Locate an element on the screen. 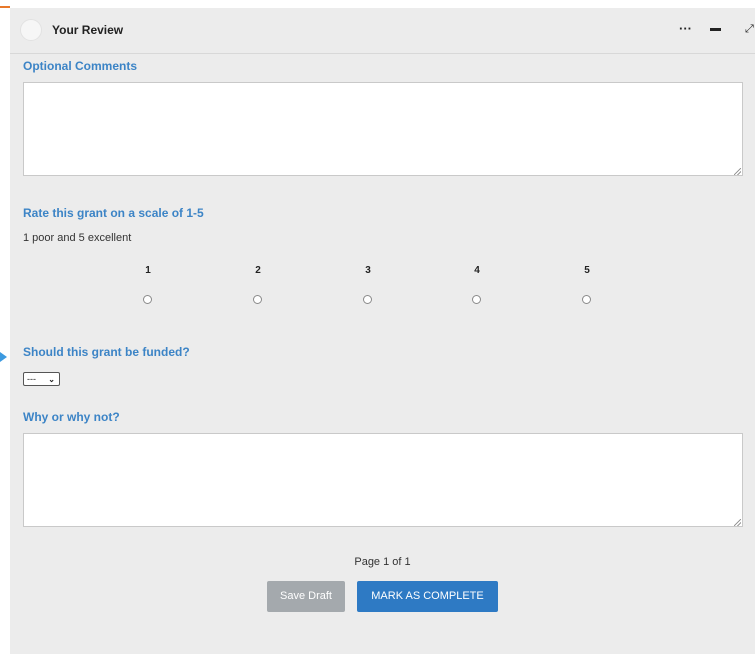 The width and height of the screenshot is (755, 654). rating-label: Rate this grant on a scale of 1-5 is located at coordinates (113, 213).